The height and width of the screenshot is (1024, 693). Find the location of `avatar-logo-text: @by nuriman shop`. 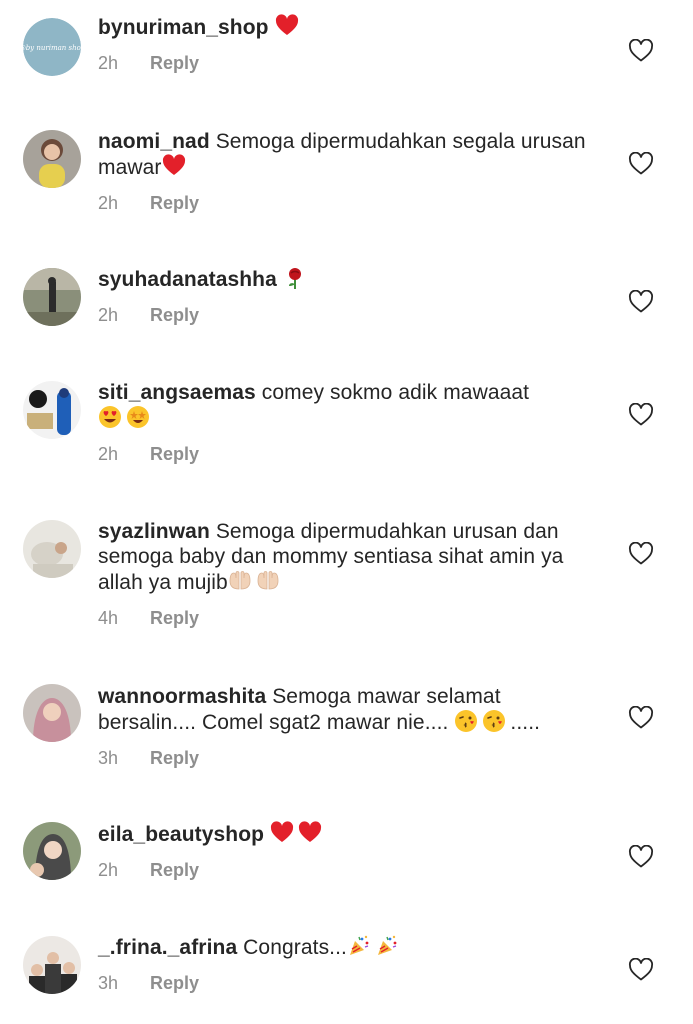

avatar-logo-text: @by nuriman shop is located at coordinates (52, 48).